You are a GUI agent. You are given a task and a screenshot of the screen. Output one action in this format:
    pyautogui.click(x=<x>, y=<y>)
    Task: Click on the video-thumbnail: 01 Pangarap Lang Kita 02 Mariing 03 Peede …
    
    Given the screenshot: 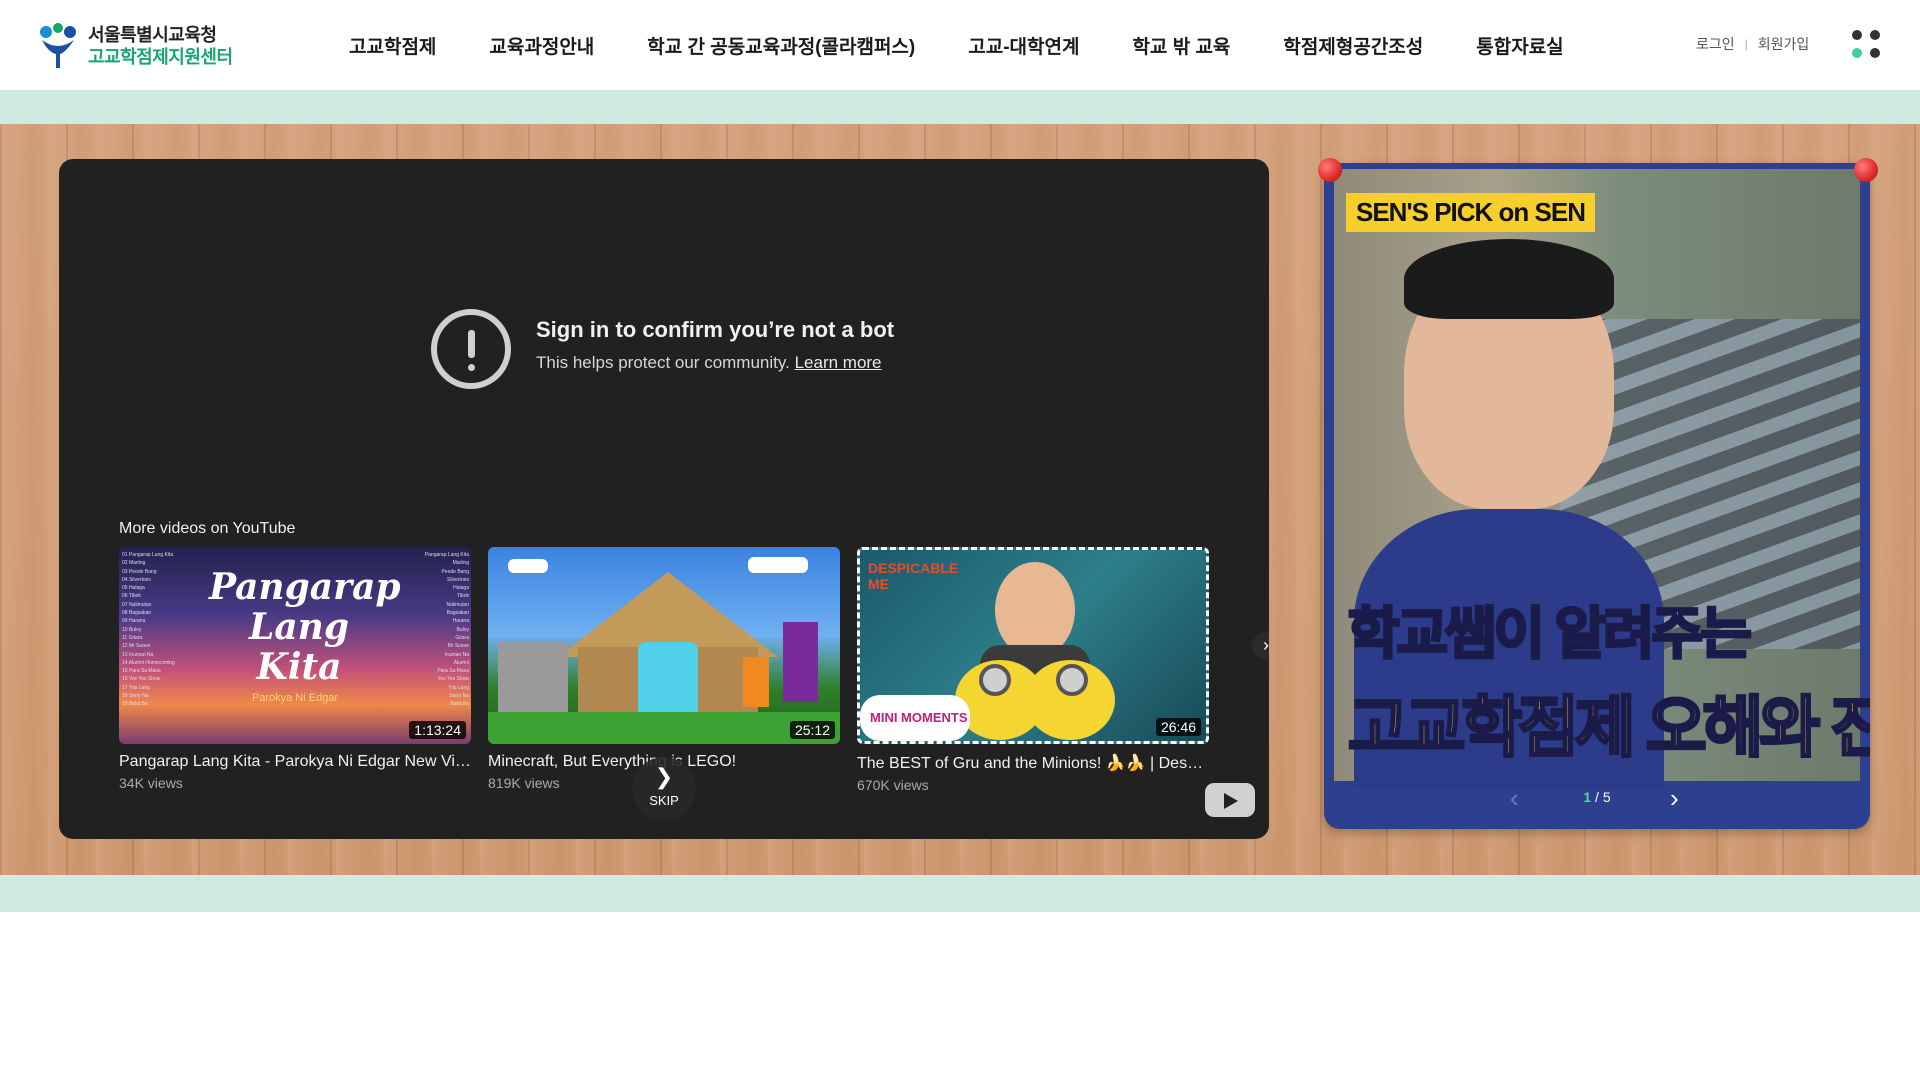 What is the action you would take?
    pyautogui.click(x=295, y=645)
    